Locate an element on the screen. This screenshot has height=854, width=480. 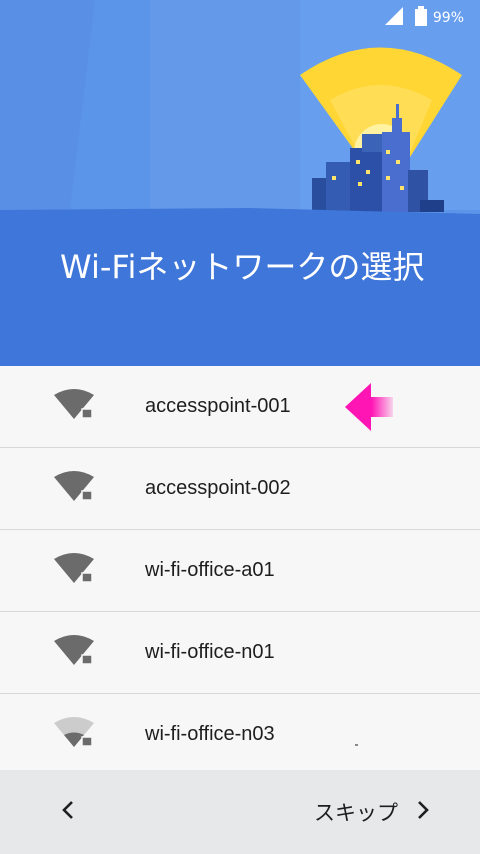
network-ssid: wi-fi-office-n01 is located at coordinates (210, 652).